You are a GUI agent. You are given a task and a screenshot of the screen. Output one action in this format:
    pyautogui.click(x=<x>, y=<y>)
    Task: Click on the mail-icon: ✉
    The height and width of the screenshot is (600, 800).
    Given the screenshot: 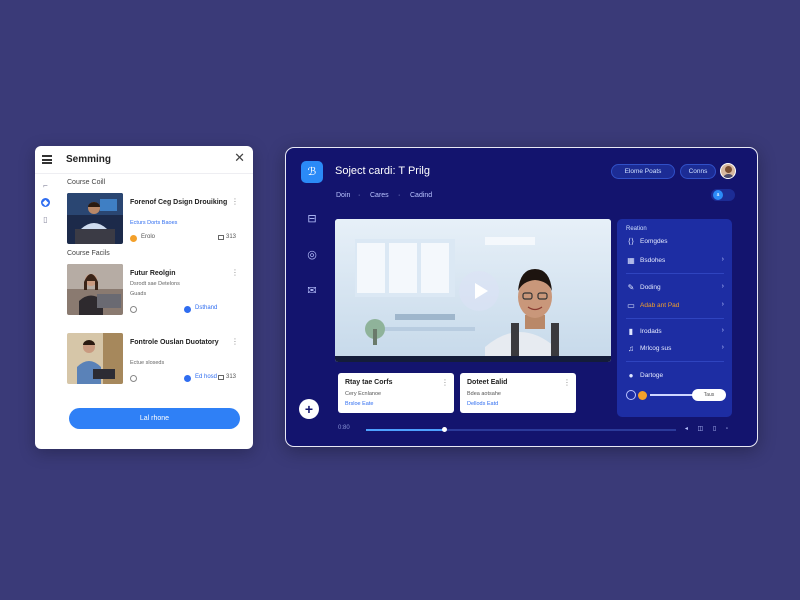 What is the action you would take?
    pyautogui.click(x=312, y=291)
    